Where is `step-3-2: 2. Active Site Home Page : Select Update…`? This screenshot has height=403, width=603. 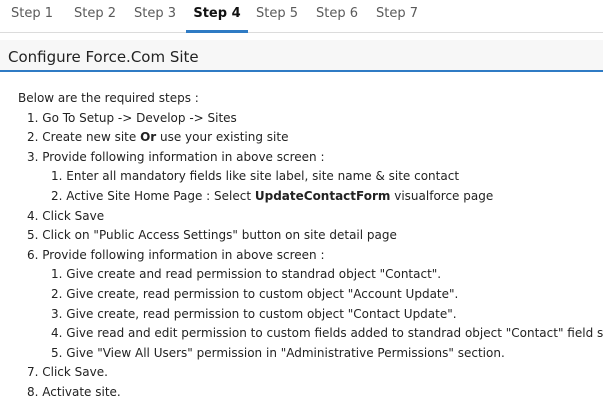 step-3-2: 2. Active Site Home Page : Select Update… is located at coordinates (308, 197).